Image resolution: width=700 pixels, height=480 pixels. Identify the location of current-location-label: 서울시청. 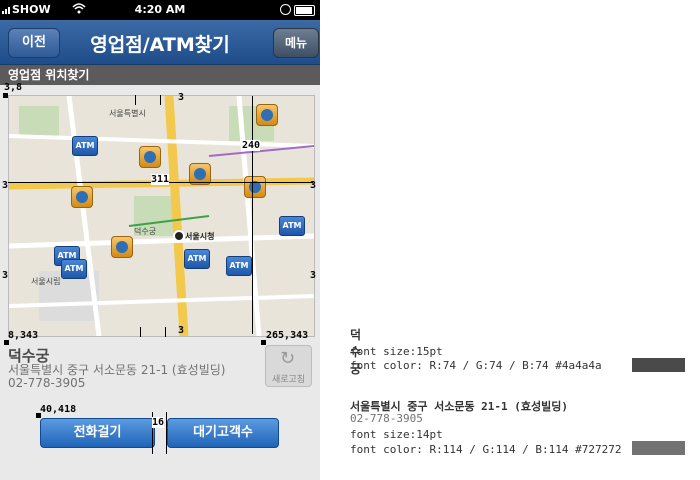
(200, 236).